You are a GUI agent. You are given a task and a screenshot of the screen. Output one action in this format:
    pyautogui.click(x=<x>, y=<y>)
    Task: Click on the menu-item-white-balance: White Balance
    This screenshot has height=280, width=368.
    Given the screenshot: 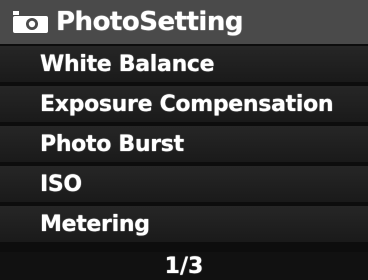 What is the action you would take?
    pyautogui.click(x=184, y=64)
    